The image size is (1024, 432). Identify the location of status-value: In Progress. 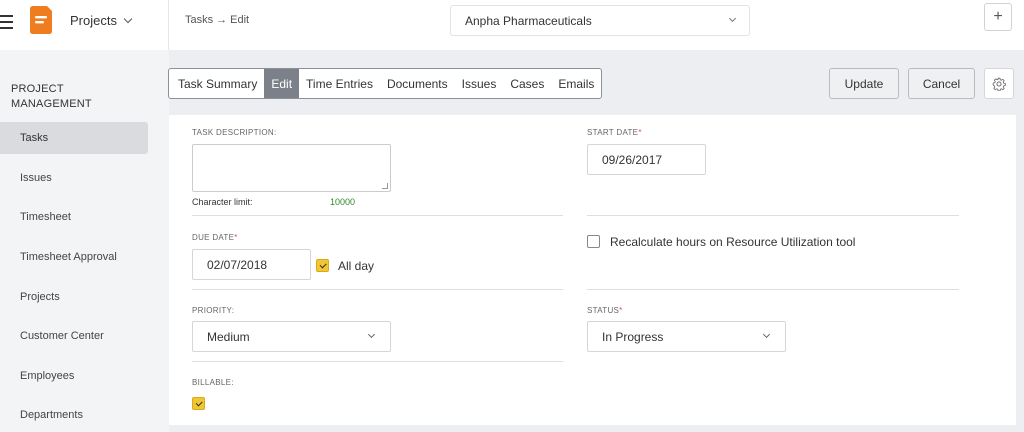
(633, 336).